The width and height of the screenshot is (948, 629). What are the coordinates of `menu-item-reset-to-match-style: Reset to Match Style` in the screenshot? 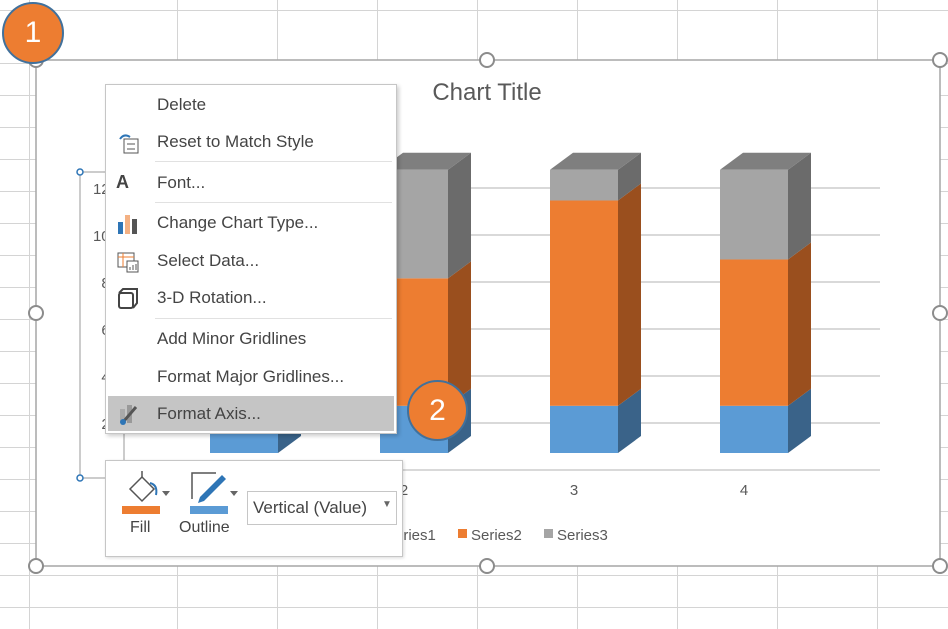 It's located at (251, 141).